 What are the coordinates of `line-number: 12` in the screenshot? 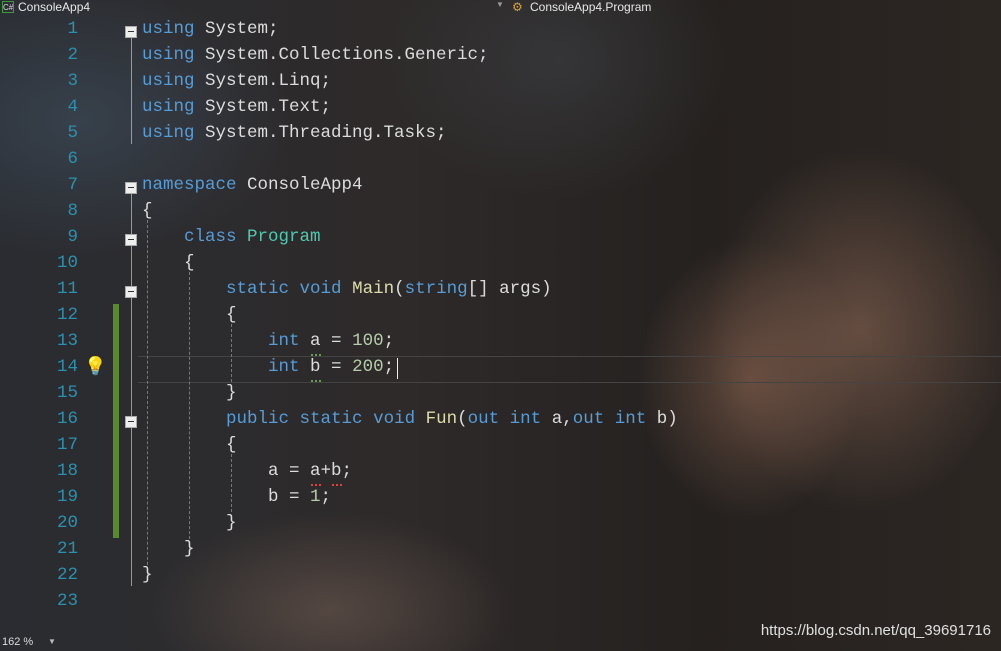 It's located at (67, 315).